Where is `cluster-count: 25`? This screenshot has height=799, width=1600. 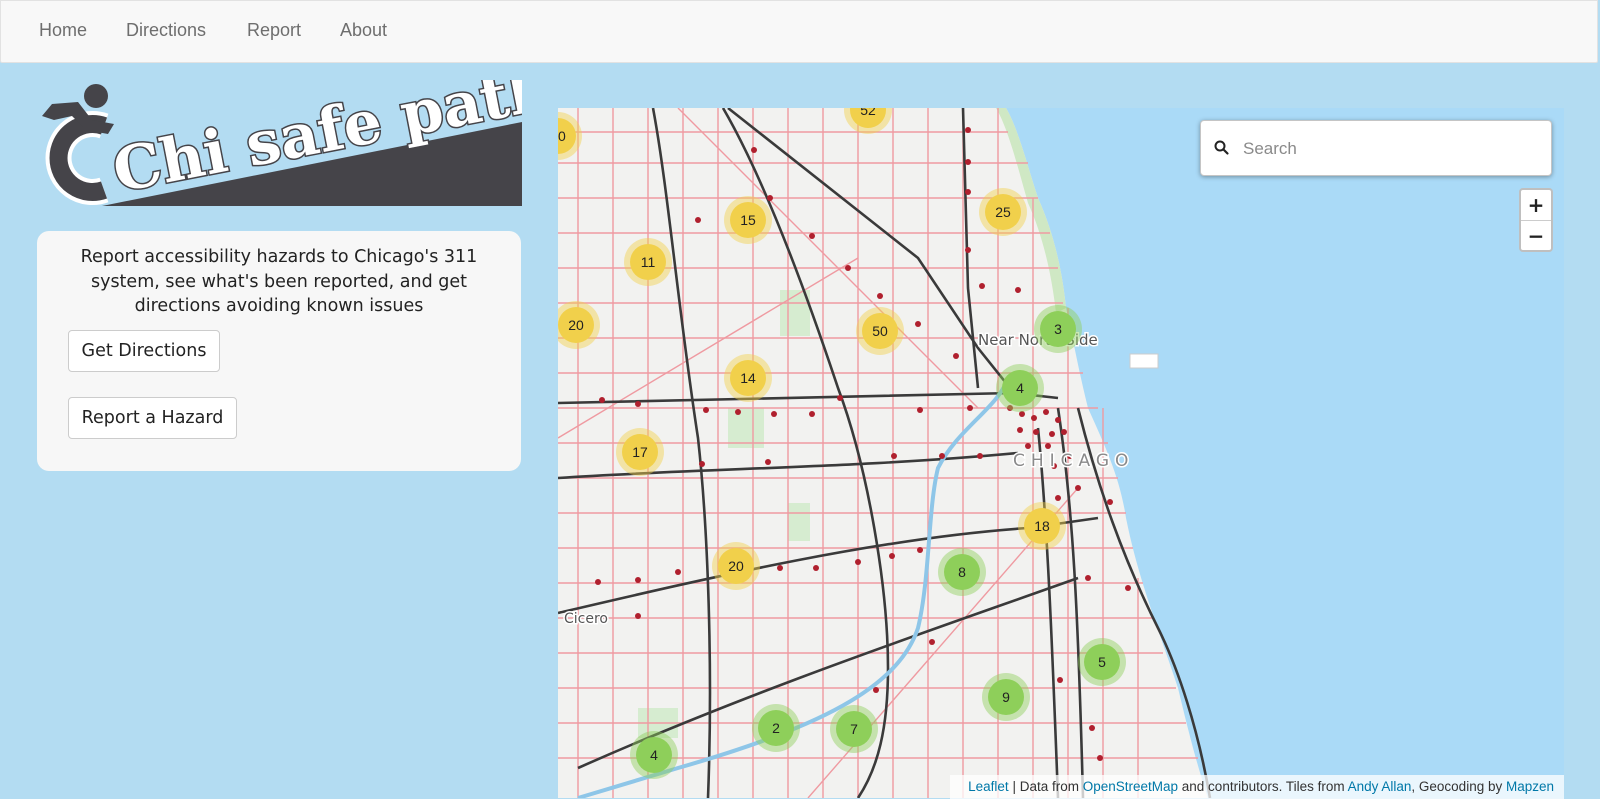 cluster-count: 25 is located at coordinates (1003, 212).